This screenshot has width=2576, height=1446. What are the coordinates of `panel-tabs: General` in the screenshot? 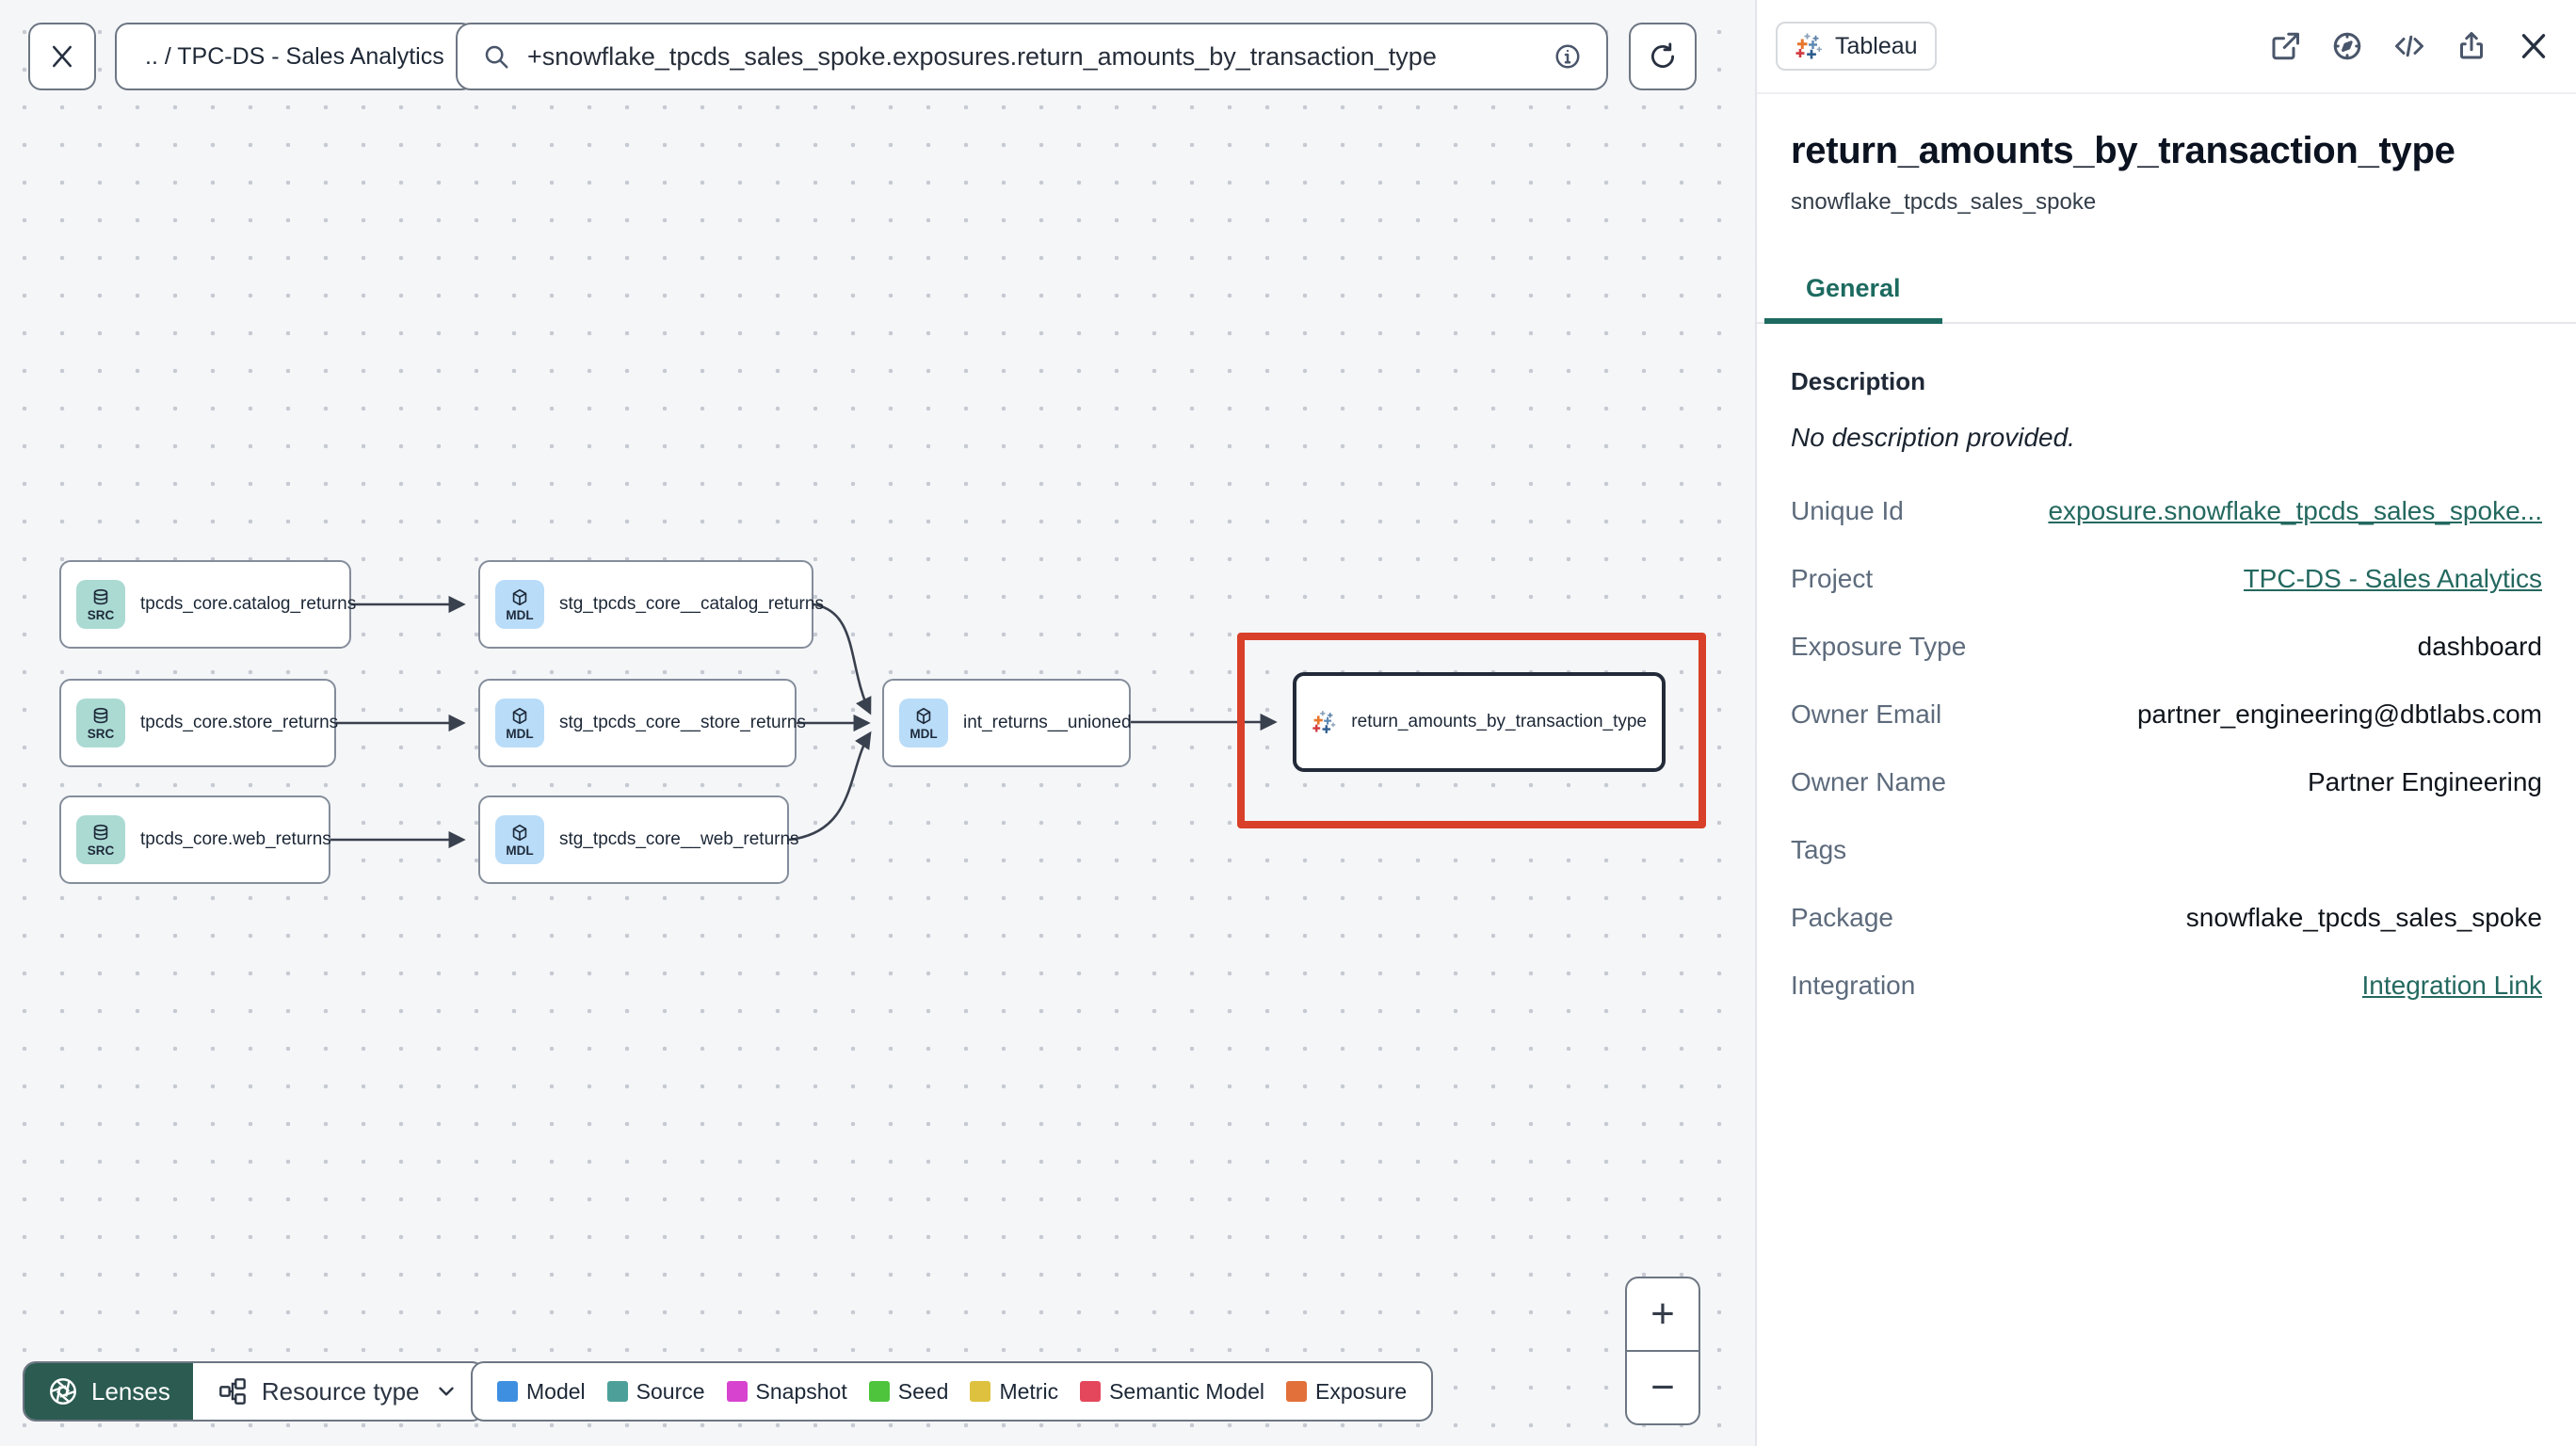 It's located at (2166, 291).